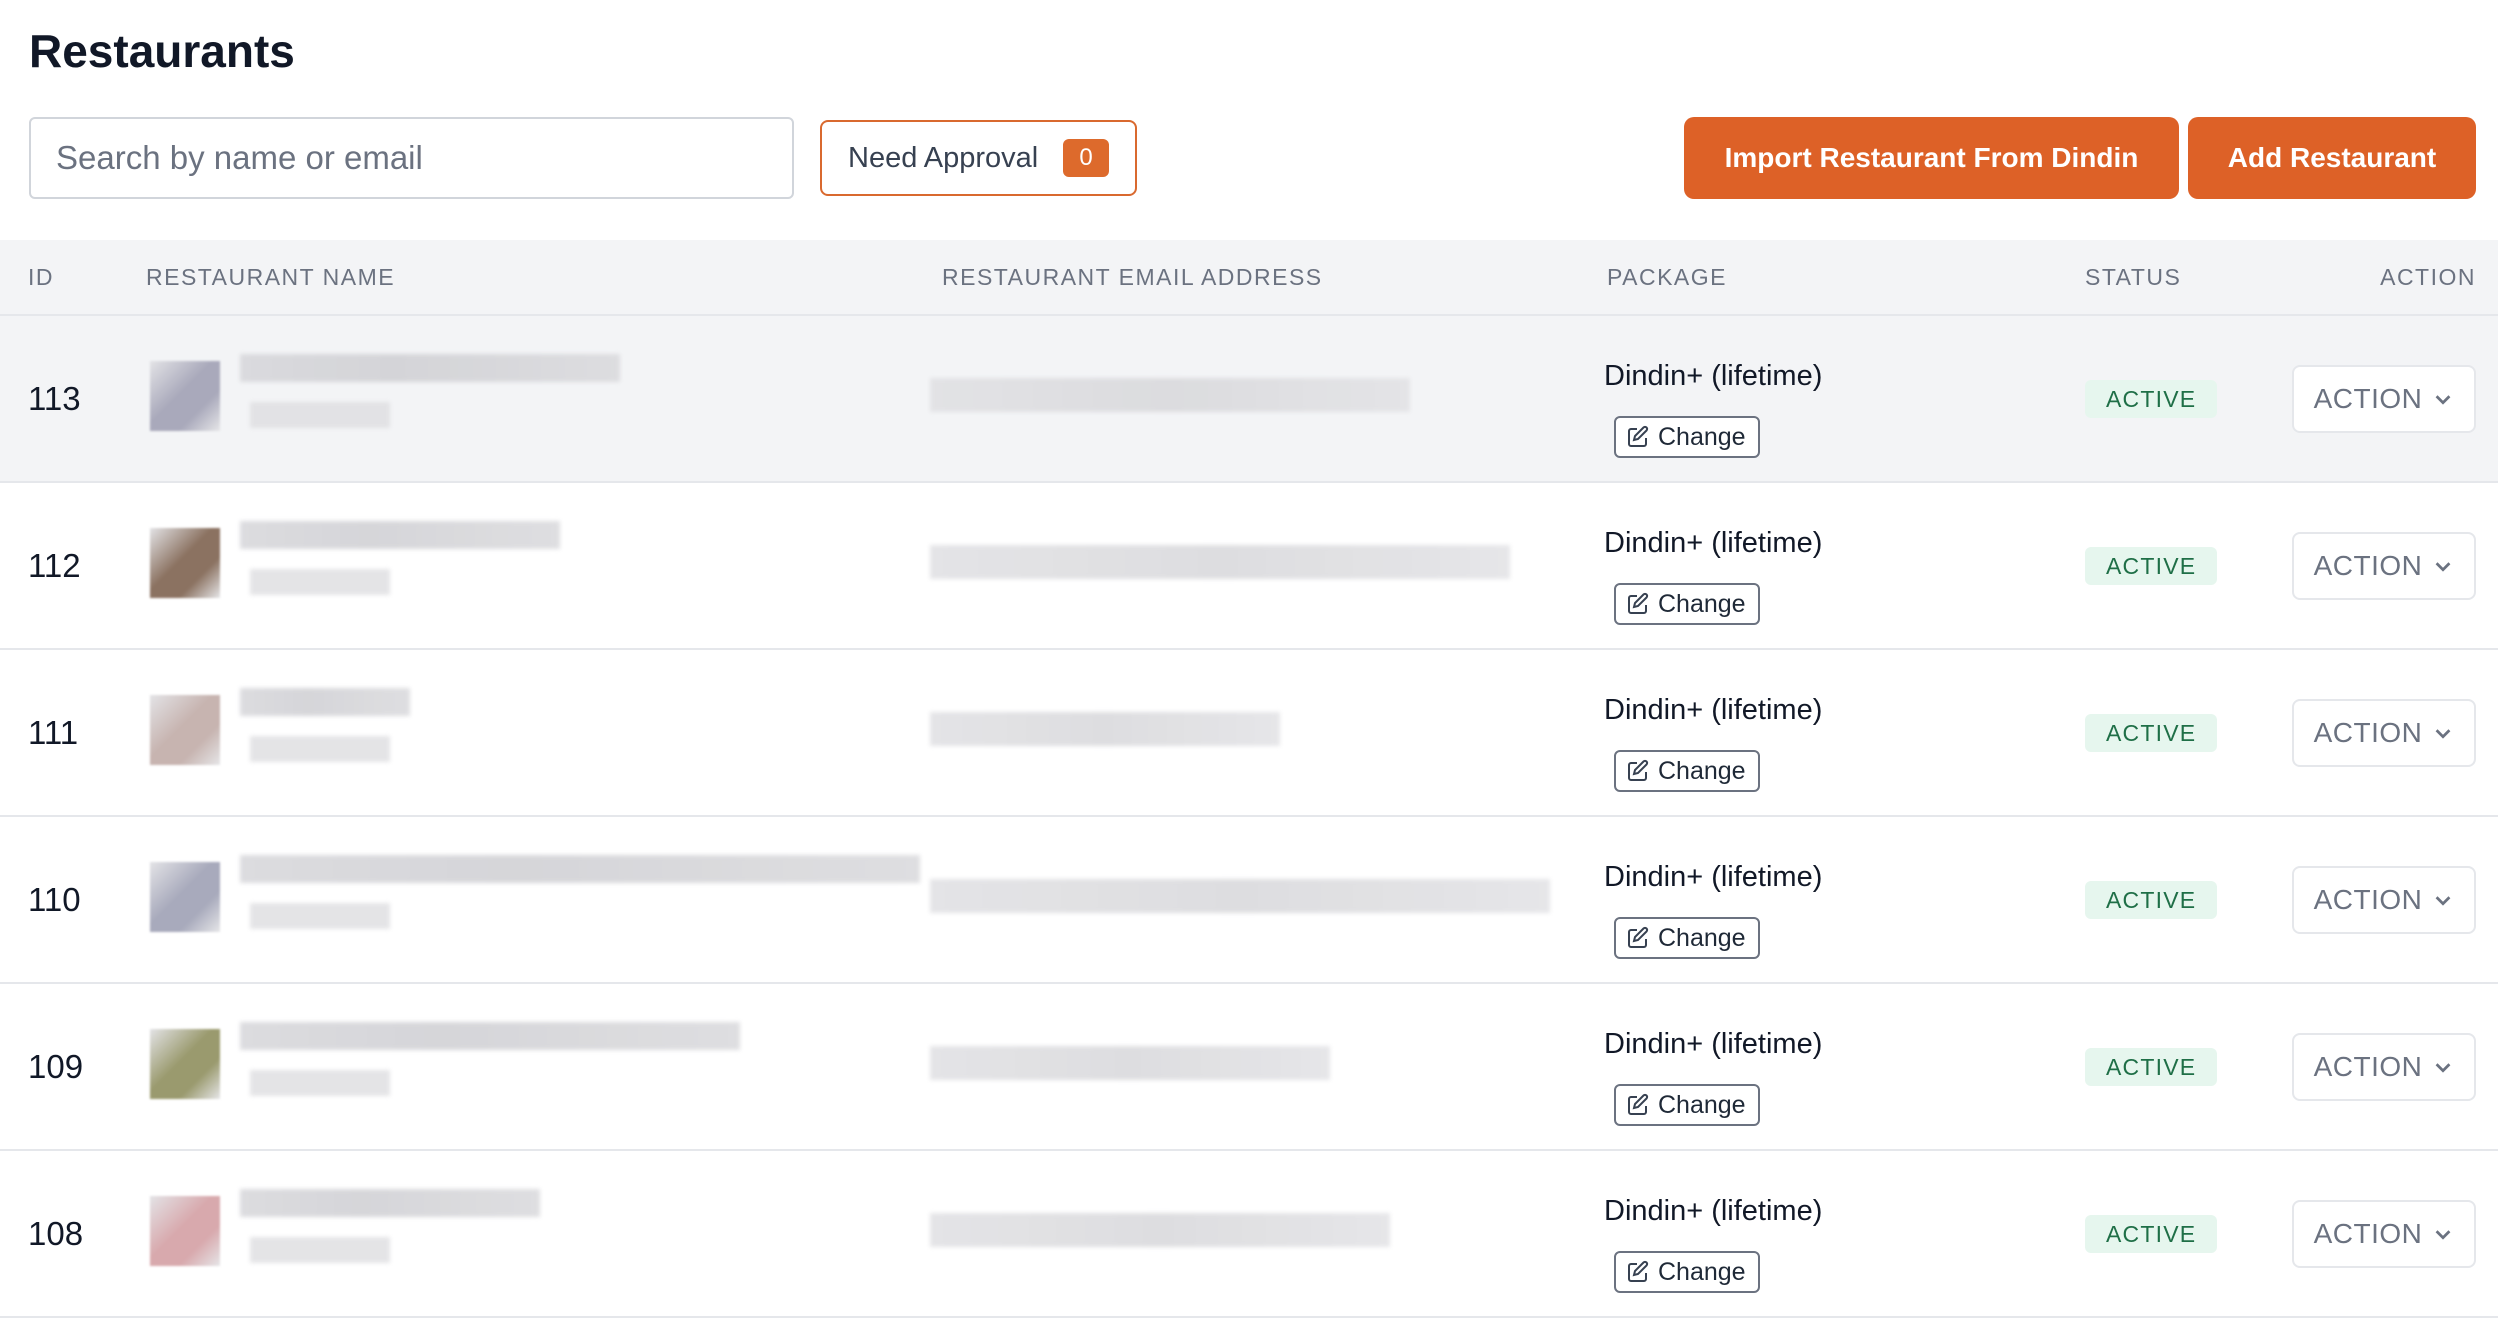 This screenshot has width=2498, height=1318. Describe the element at coordinates (54, 398) in the screenshot. I see `row-id: 113` at that location.